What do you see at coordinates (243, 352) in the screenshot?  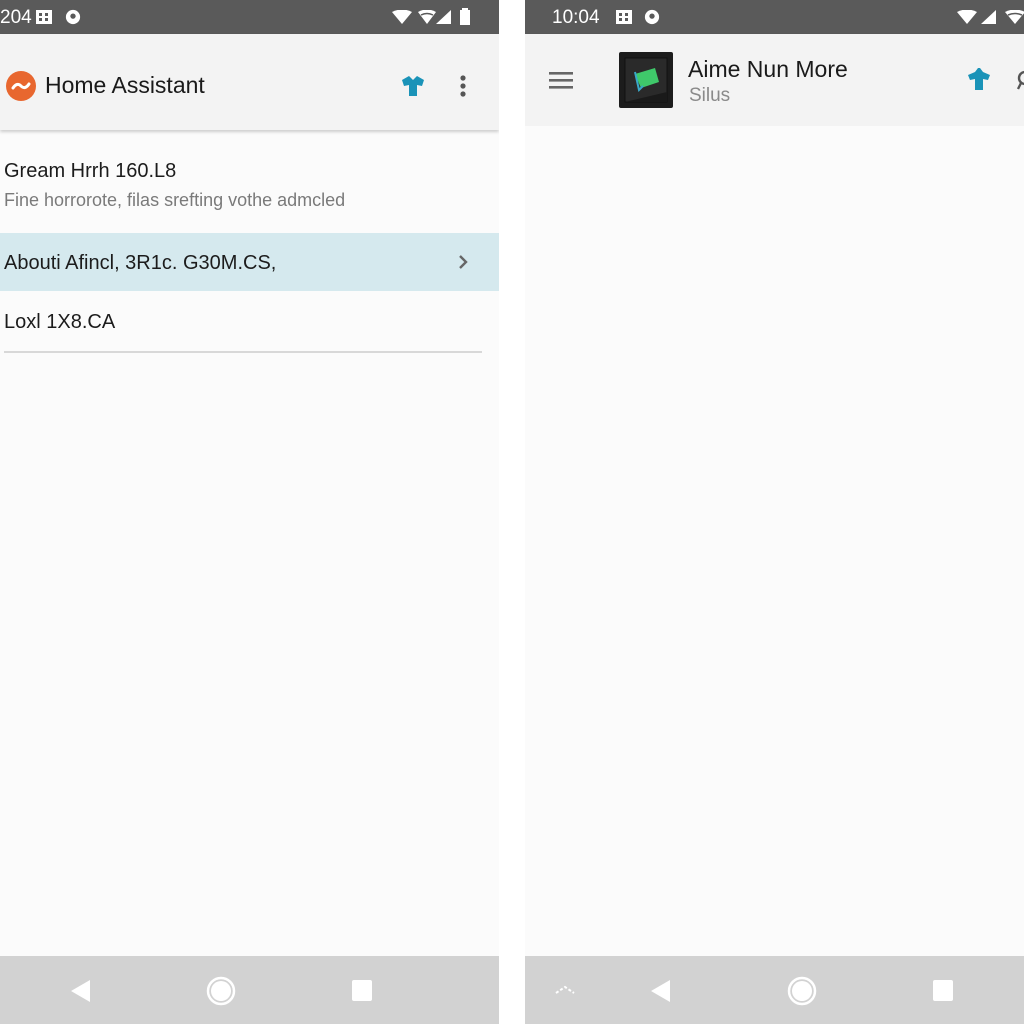 I see `divider` at bounding box center [243, 352].